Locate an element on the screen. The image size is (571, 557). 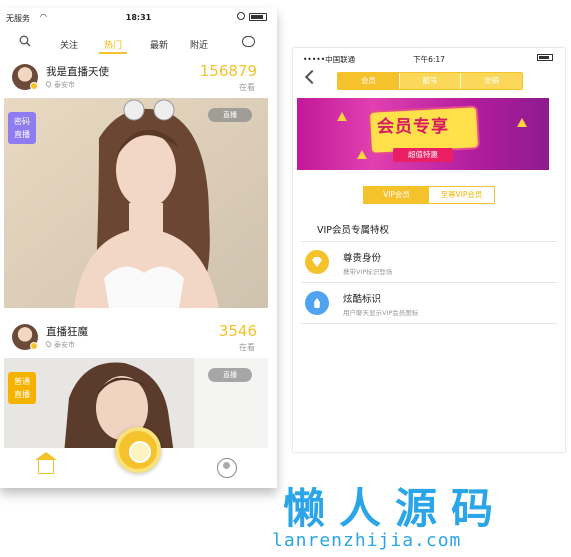
watermark-url: lanrenzhijia.com is located at coordinates (367, 540).